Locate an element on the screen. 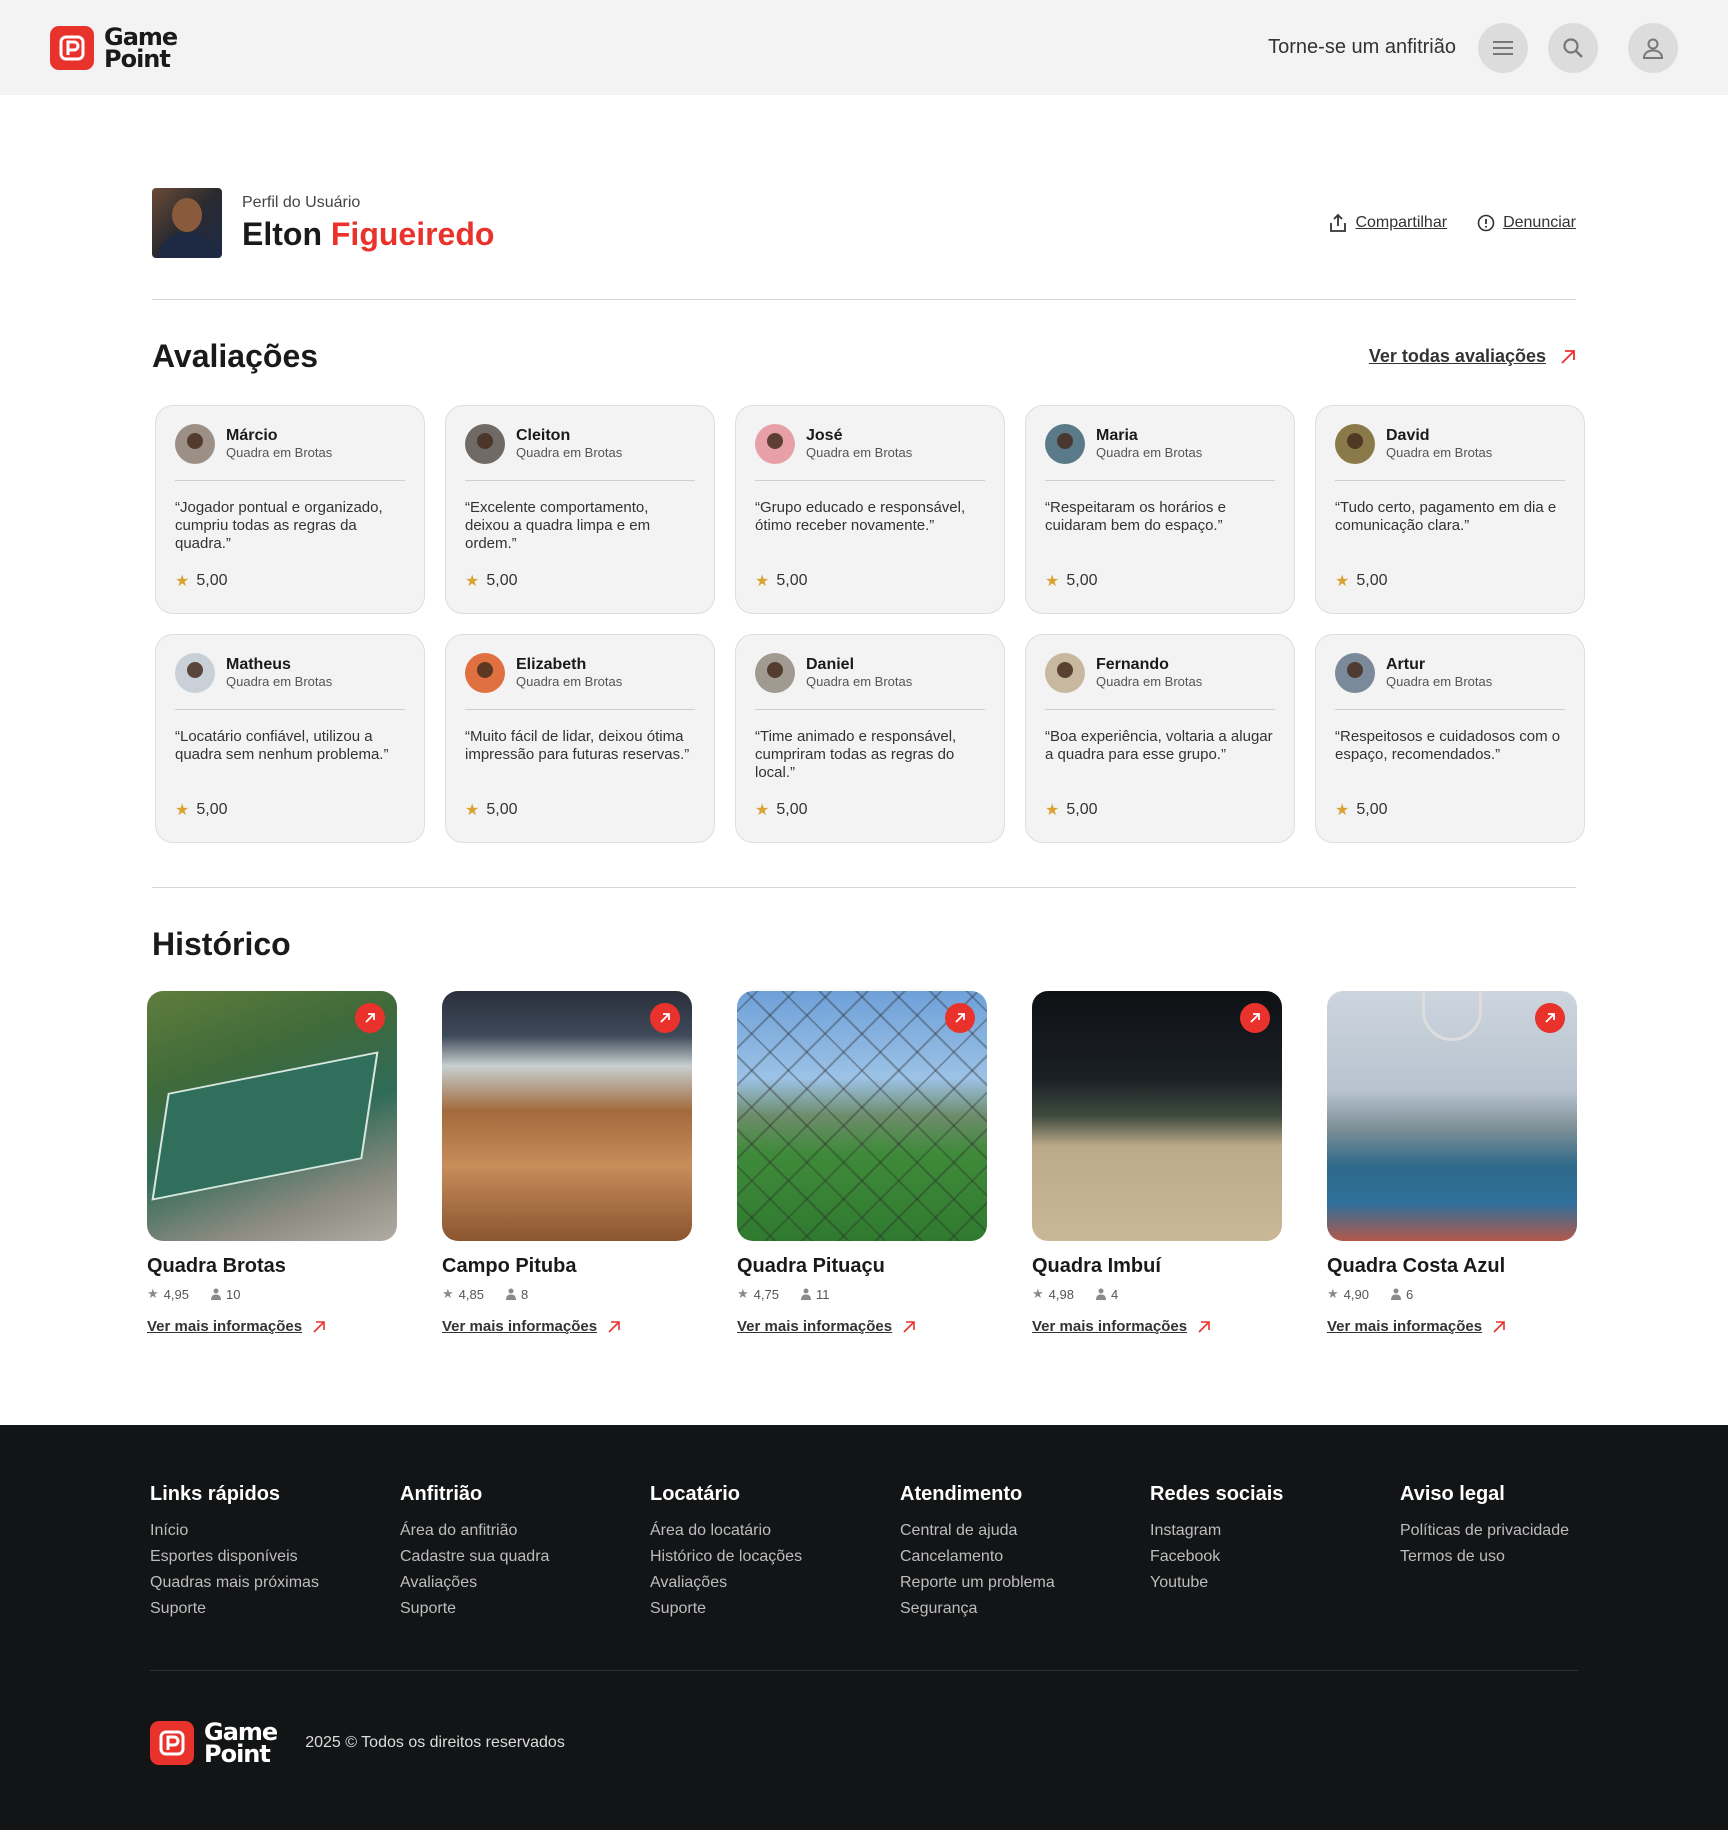 This screenshot has width=1728, height=1836. court-rating-value: 4,85 is located at coordinates (471, 1294).